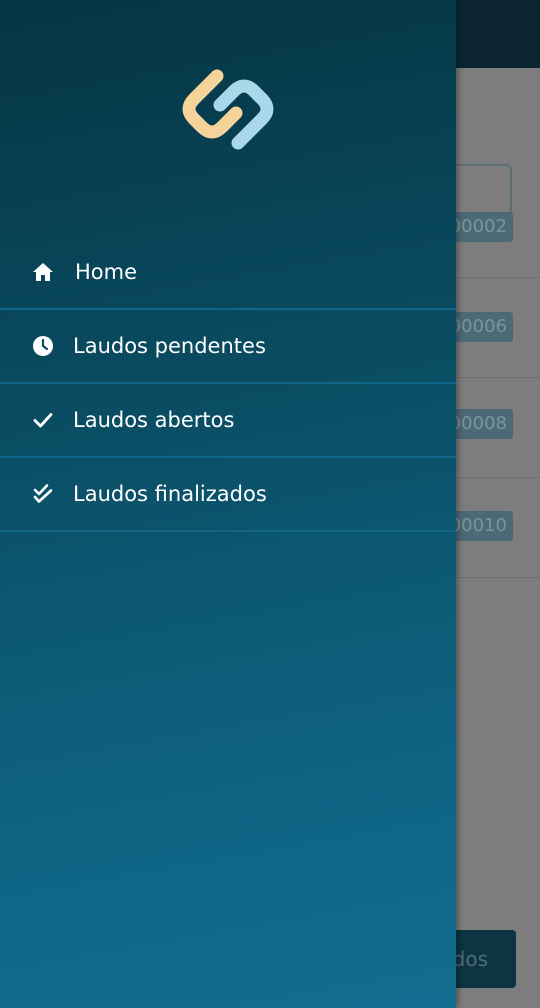  I want to click on menu-item-label: Laudos abertos, so click(154, 420).